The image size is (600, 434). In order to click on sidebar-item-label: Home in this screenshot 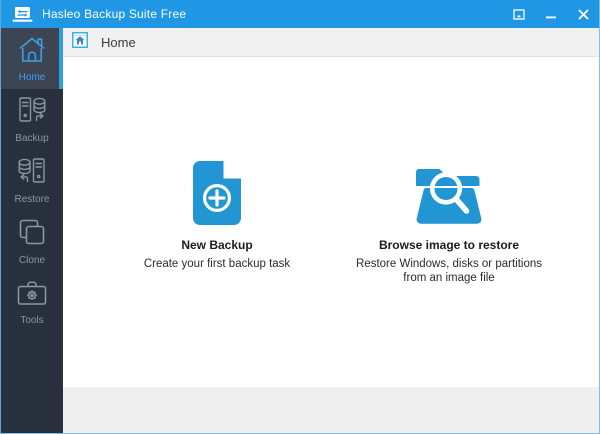, I will do `click(32, 77)`.